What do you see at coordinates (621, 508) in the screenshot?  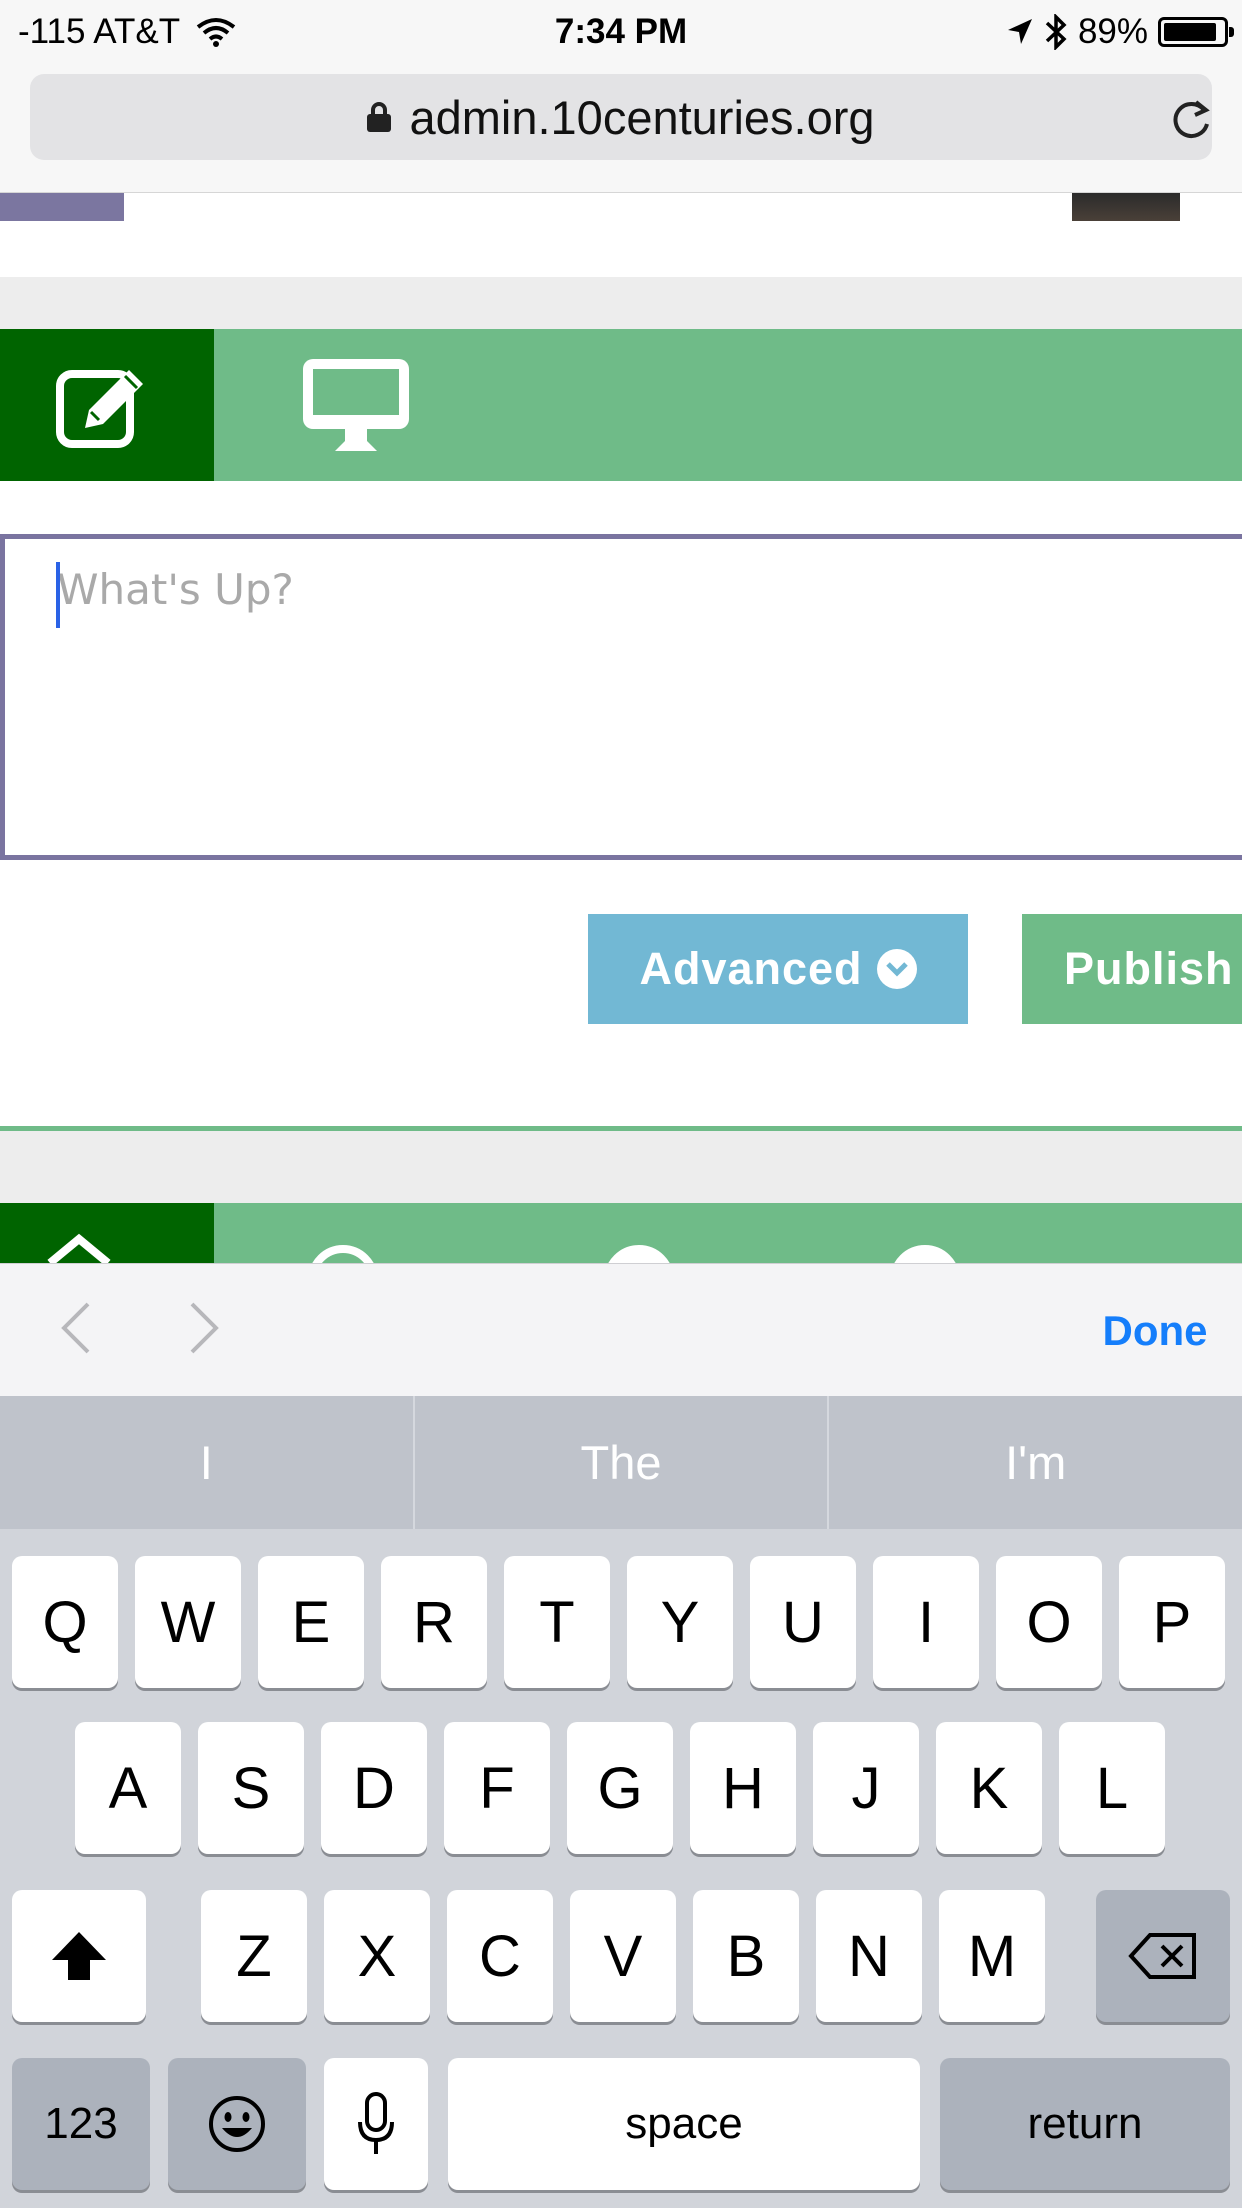 I see `spacer` at bounding box center [621, 508].